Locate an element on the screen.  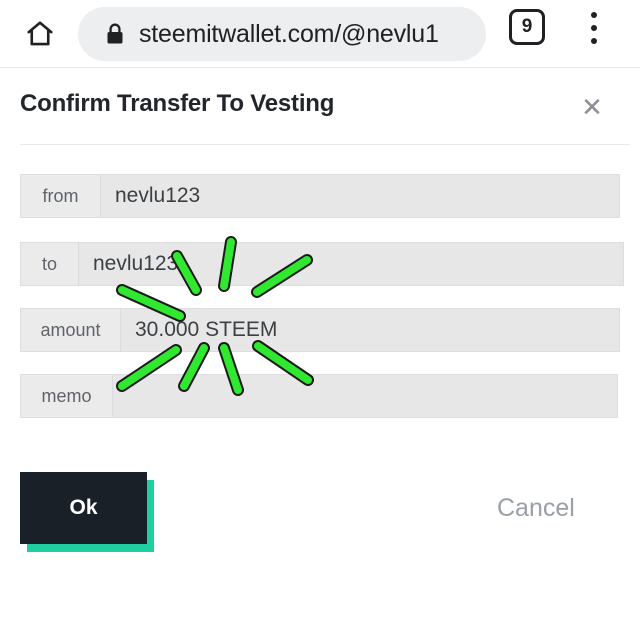
field-label-to: to is located at coordinates (50, 264).